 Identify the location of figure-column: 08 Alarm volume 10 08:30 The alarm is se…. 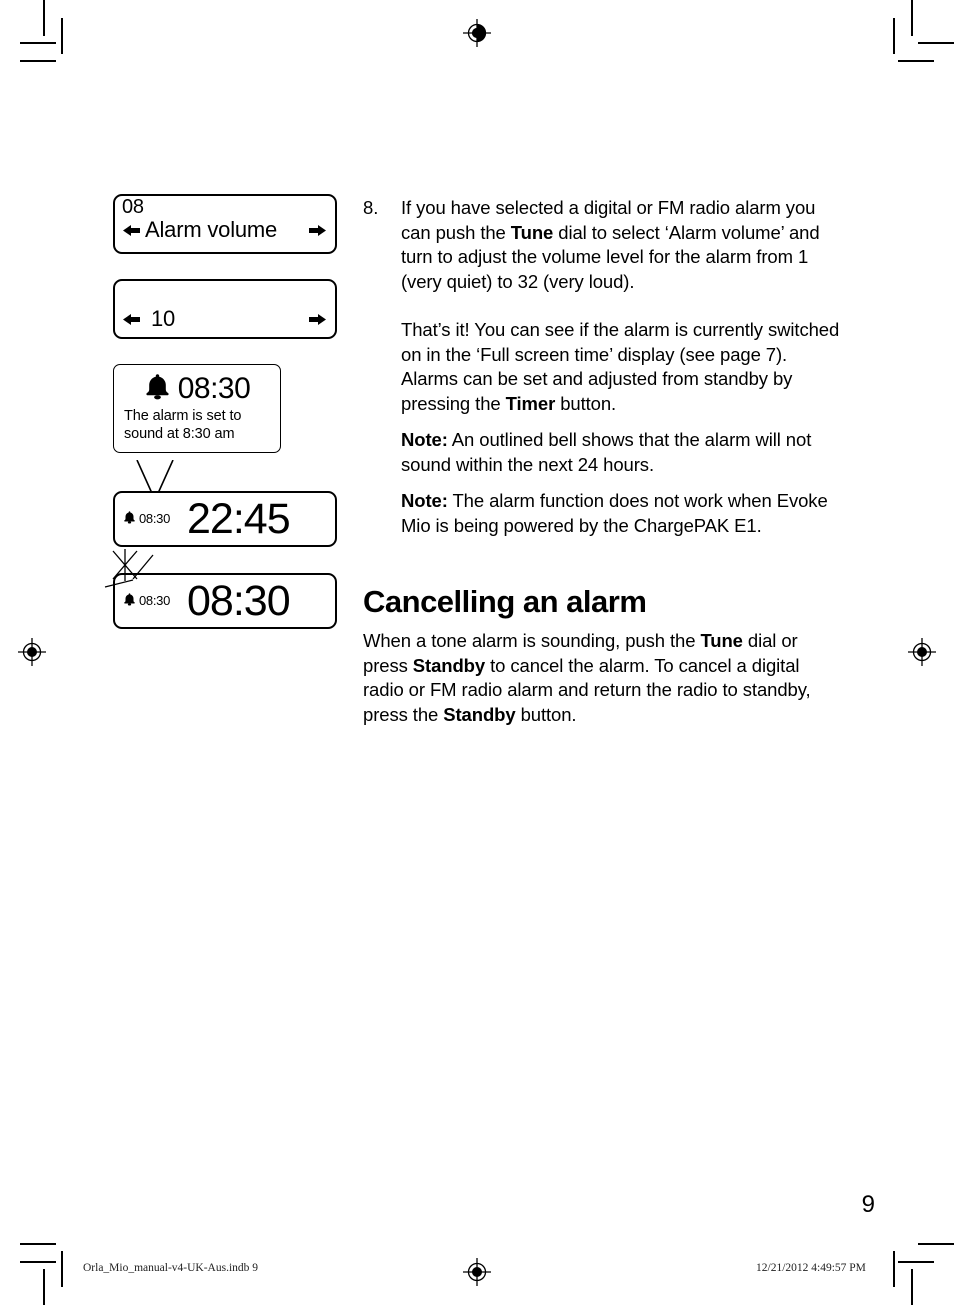
(222, 411).